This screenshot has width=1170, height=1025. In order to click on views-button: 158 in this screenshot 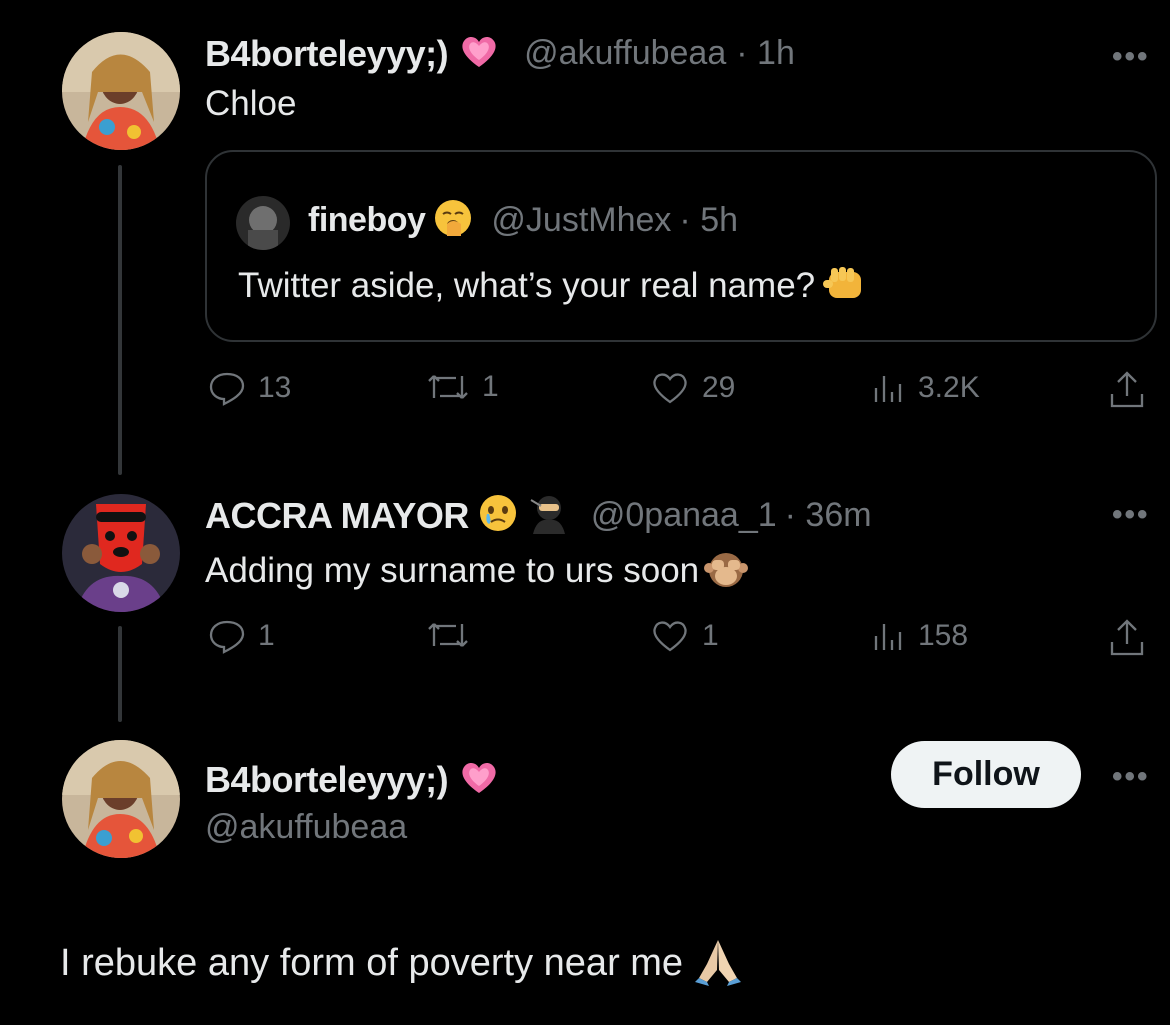, I will do `click(919, 636)`.